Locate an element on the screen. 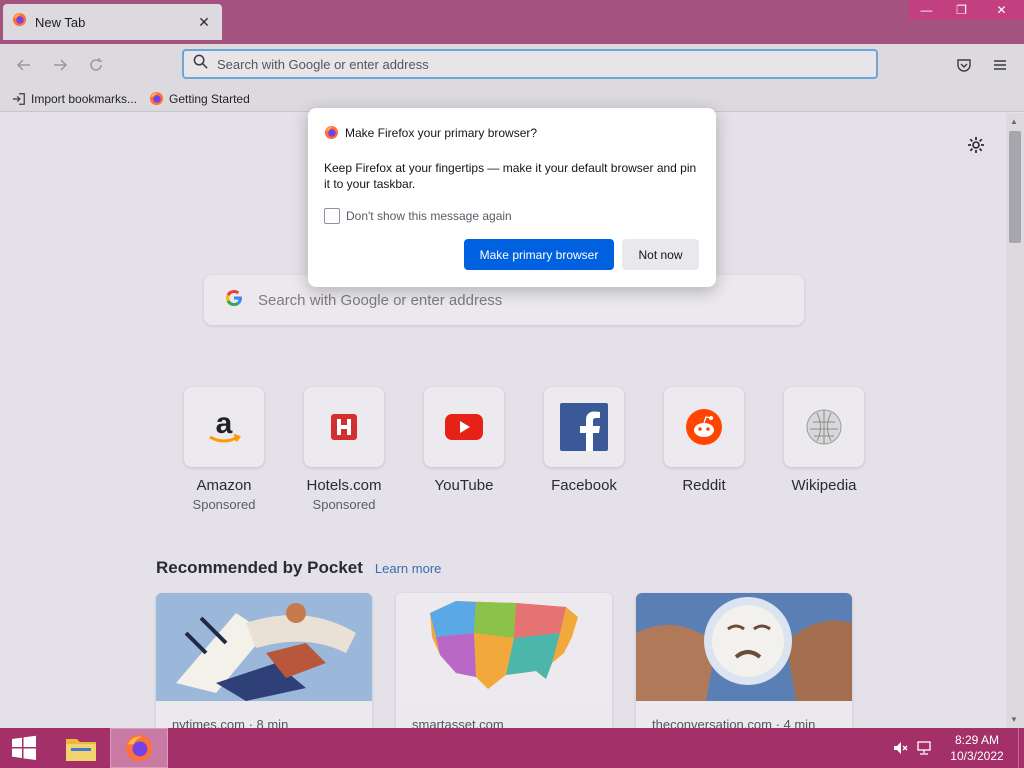  window-controls: — ❐ ✕ is located at coordinates (966, 10).